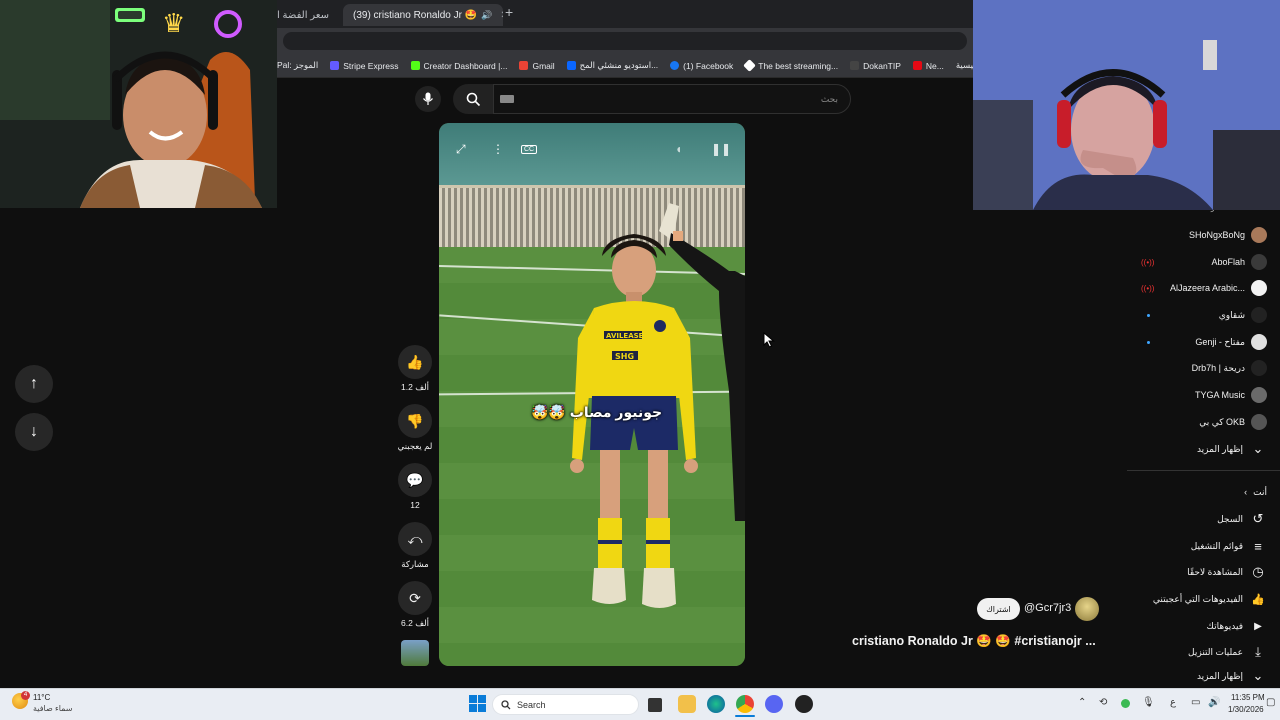 This screenshot has height=720, width=1280. What do you see at coordinates (1197, 262) in the screenshot?
I see `sidebar-subscription-item: ((•)) AboFlah` at bounding box center [1197, 262].